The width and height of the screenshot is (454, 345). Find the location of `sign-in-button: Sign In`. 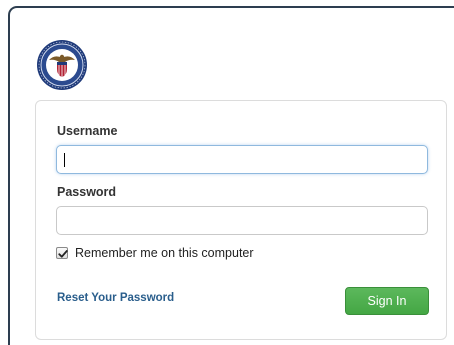

sign-in-button: Sign In is located at coordinates (387, 301).